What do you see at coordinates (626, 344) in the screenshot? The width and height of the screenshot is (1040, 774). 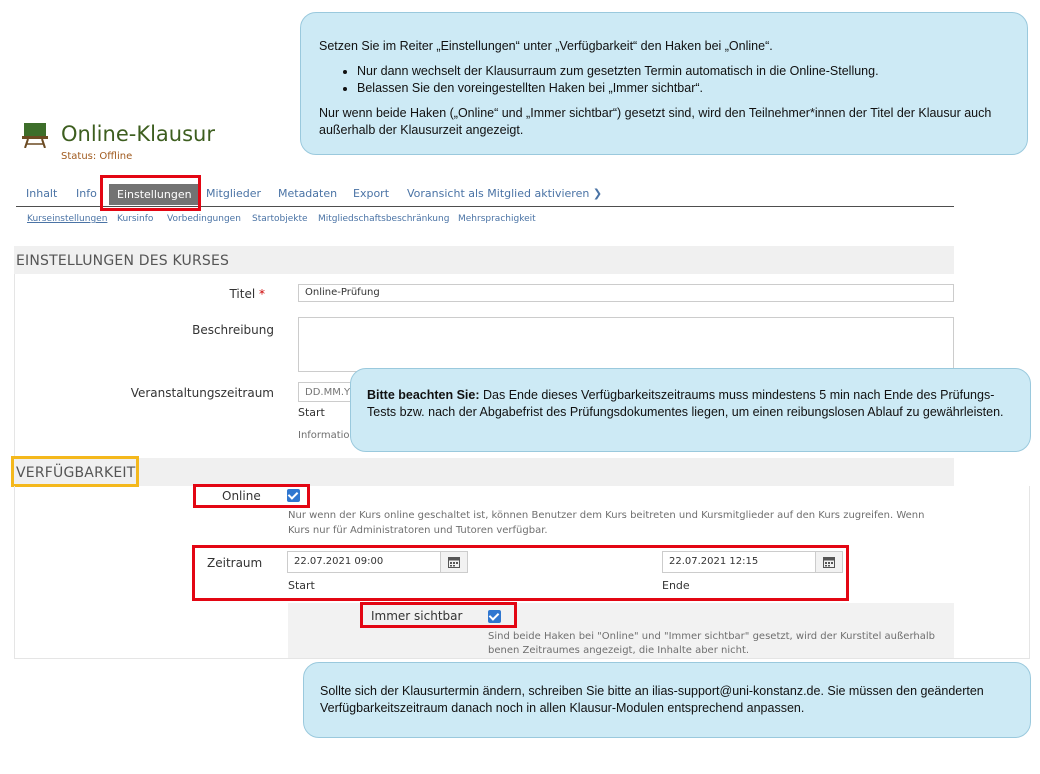 I see `description-textarea` at bounding box center [626, 344].